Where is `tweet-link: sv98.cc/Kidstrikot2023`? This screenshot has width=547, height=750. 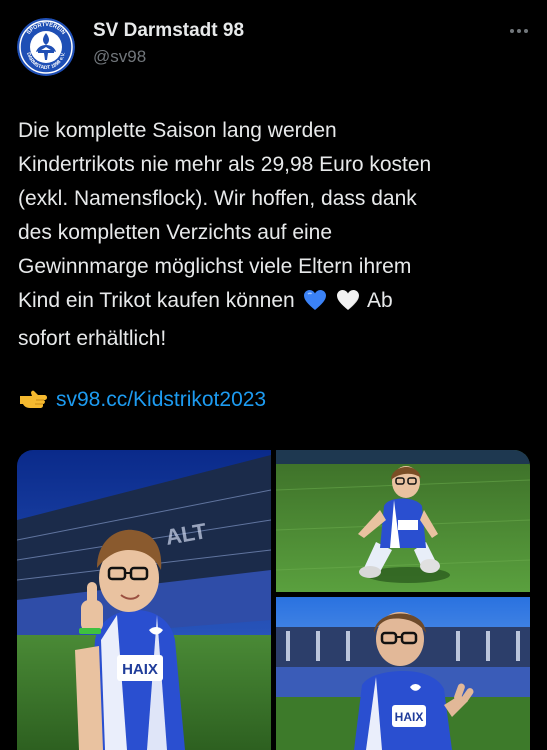
tweet-link: sv98.cc/Kidstrikot2023 is located at coordinates (161, 399).